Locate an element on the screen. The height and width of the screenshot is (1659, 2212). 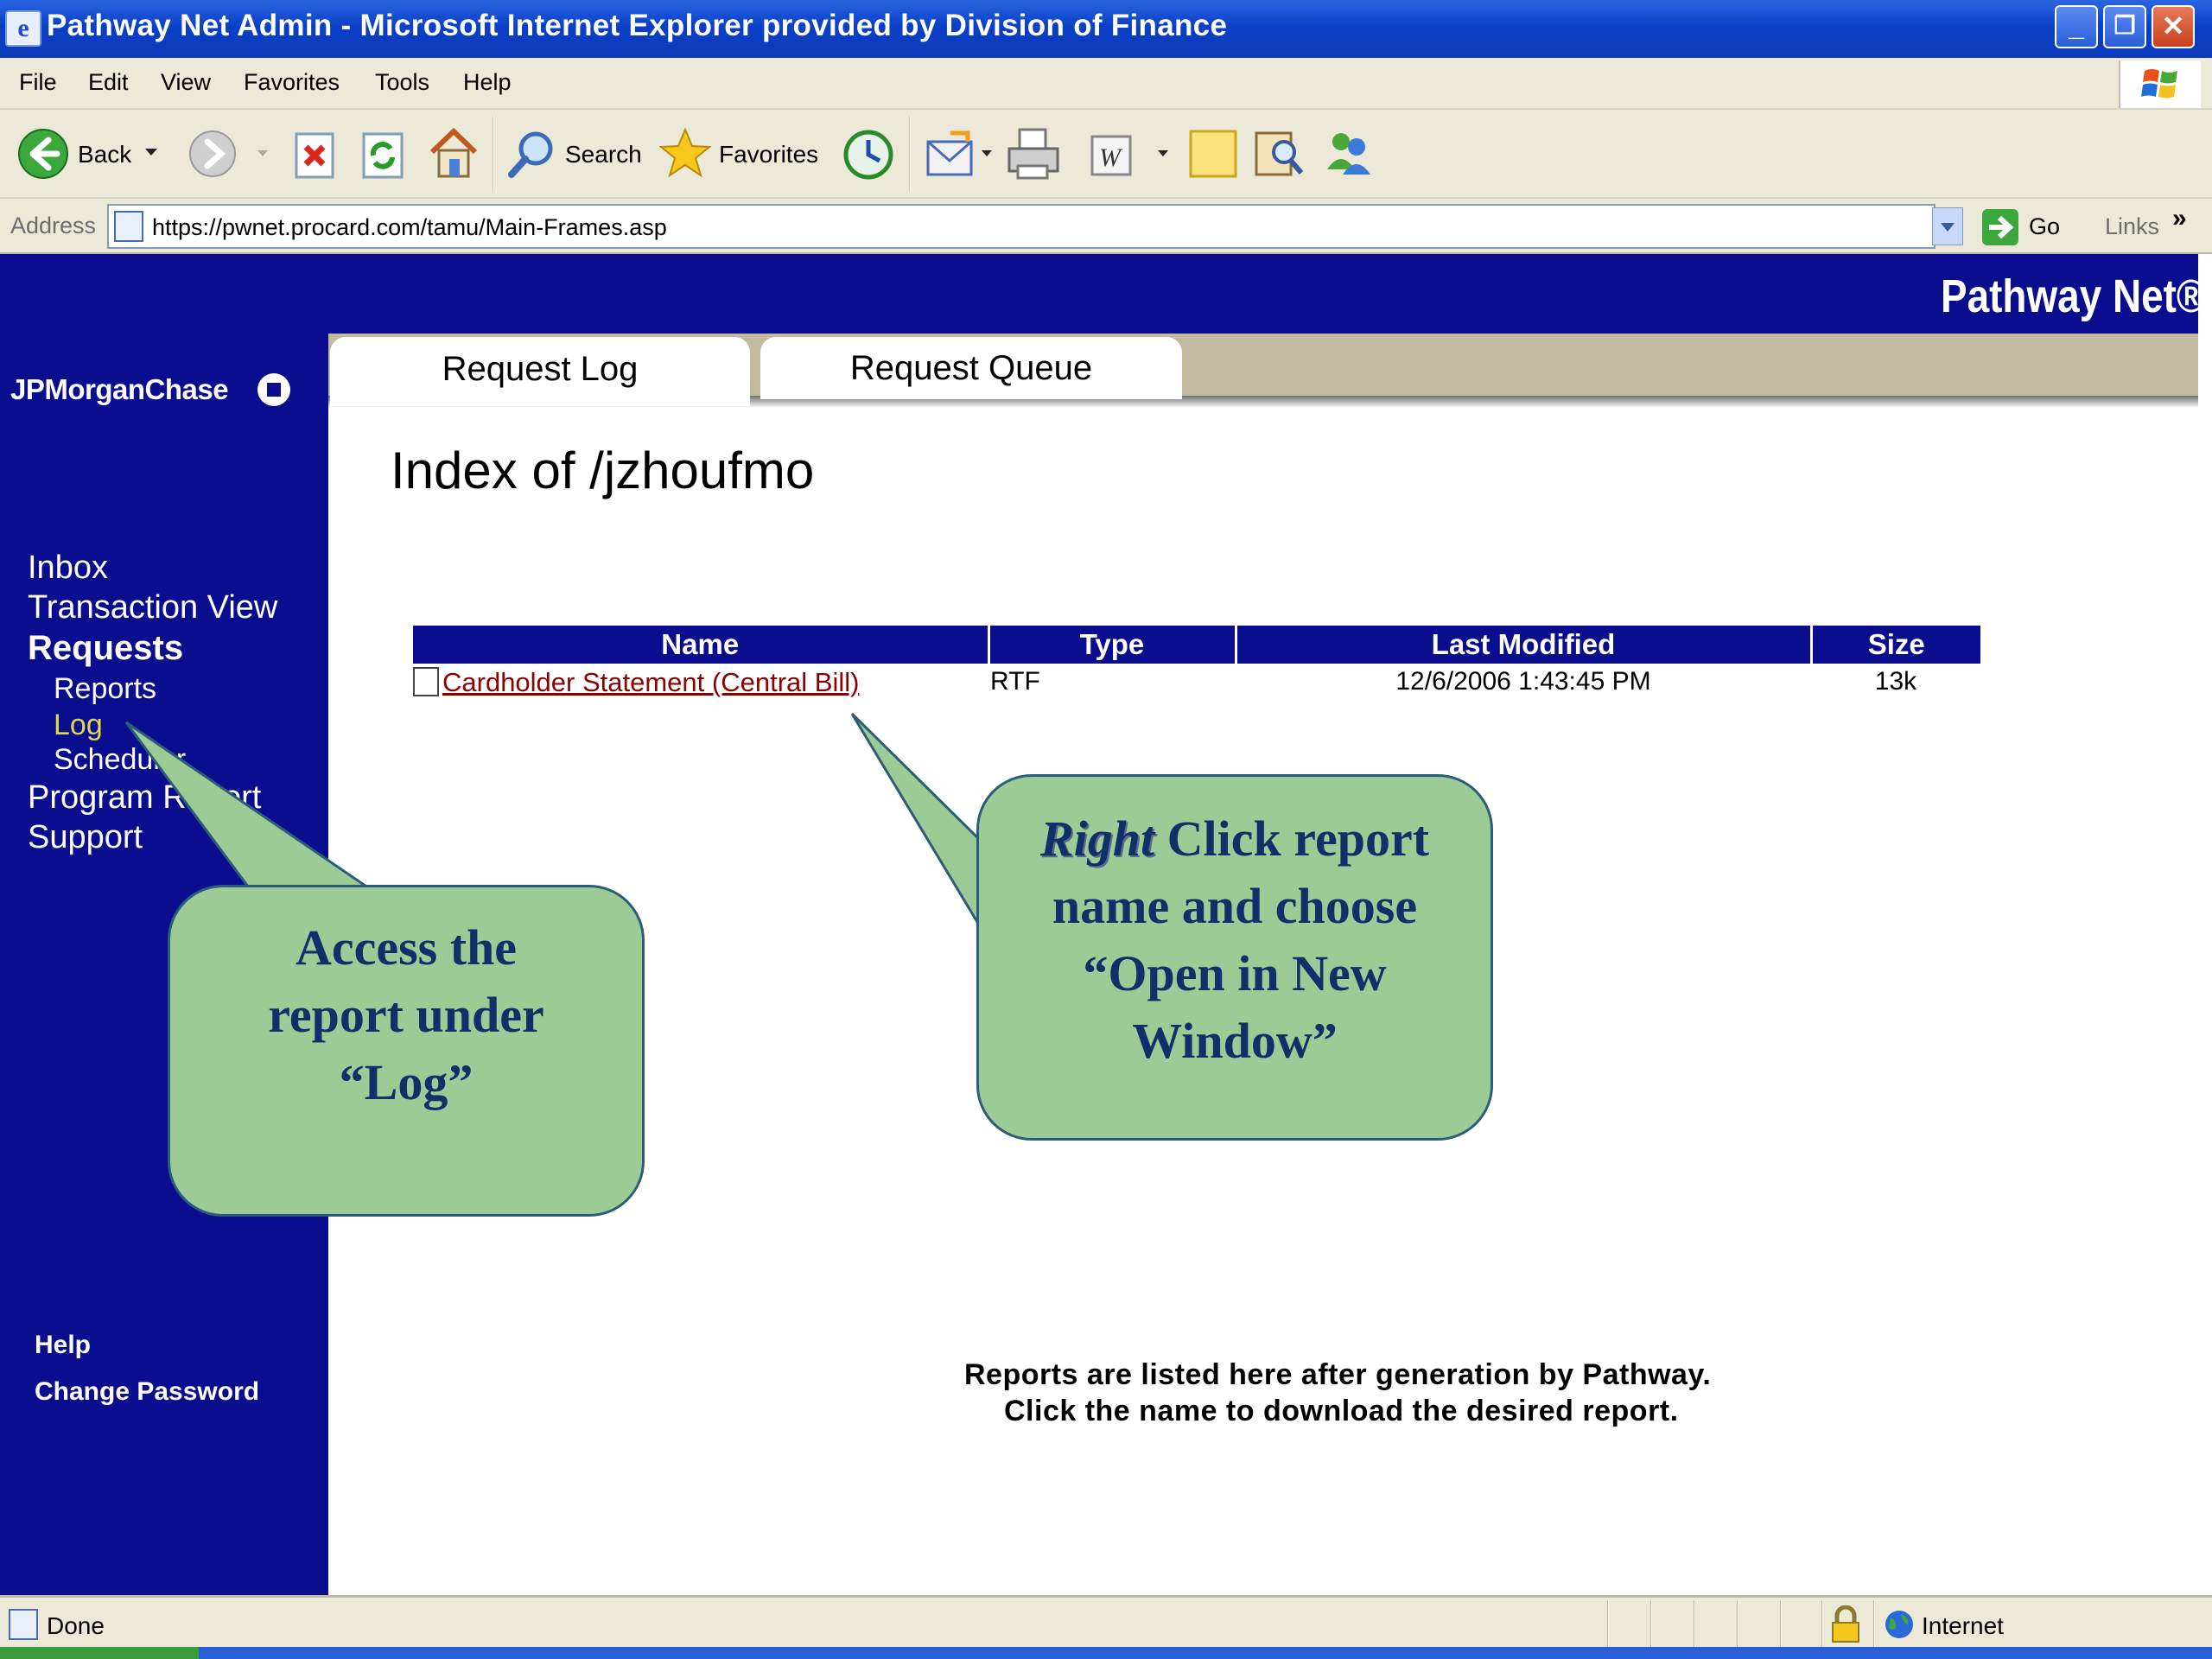
favorites-star-icon is located at coordinates (685, 153).